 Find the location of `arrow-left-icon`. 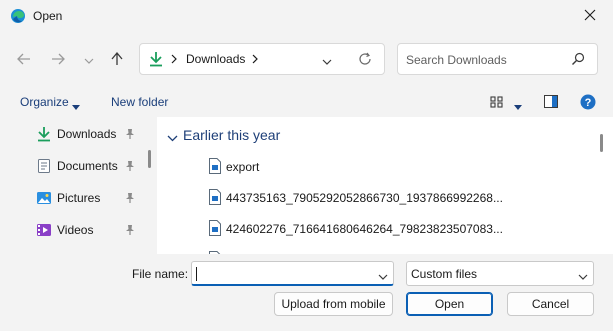

arrow-left-icon is located at coordinates (24, 60).